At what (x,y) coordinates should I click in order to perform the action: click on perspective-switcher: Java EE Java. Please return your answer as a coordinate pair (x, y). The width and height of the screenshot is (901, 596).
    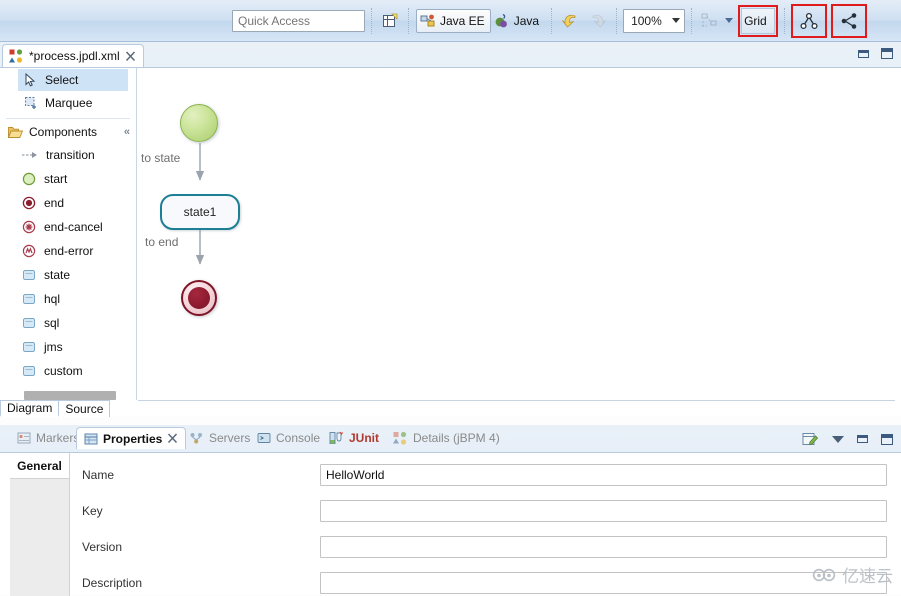
    Looking at the image, I should click on (480, 21).